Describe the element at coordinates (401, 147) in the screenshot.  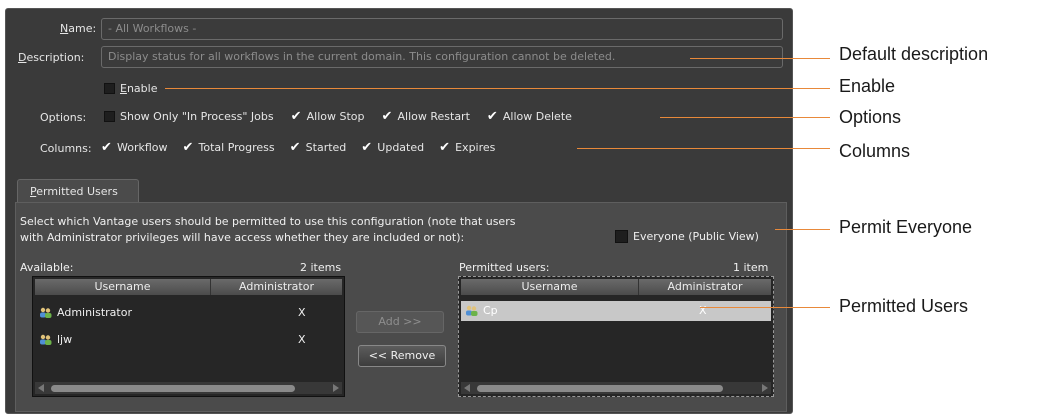
I see `column-label: Updated` at that location.